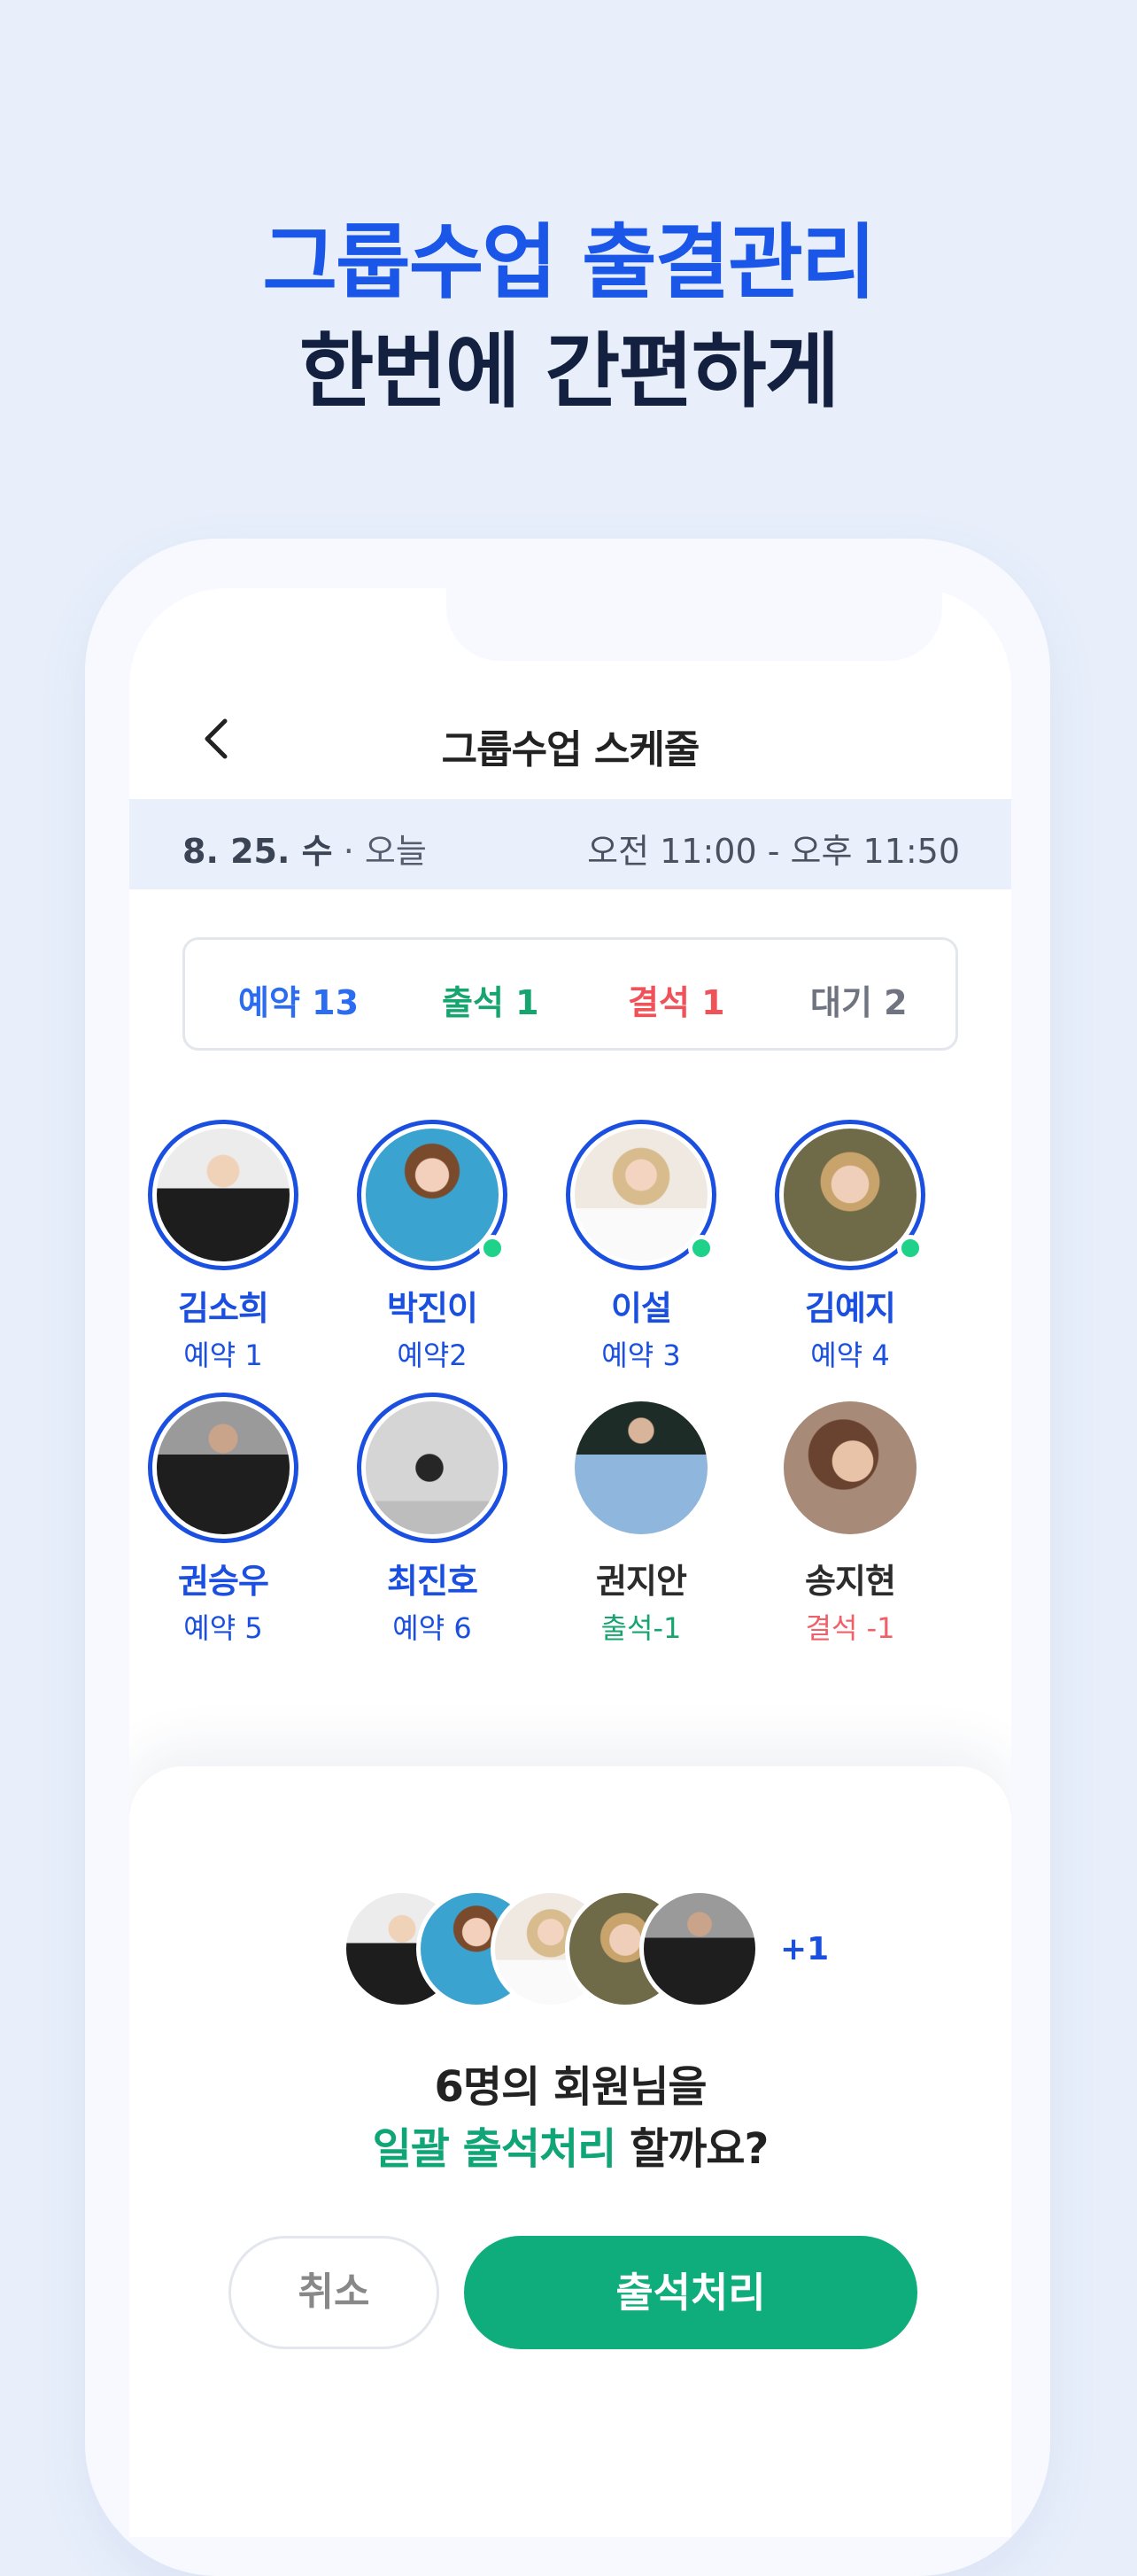 Image resolution: width=1137 pixels, height=2576 pixels. I want to click on member-card: 권승우 예약 5, so click(223, 1520).